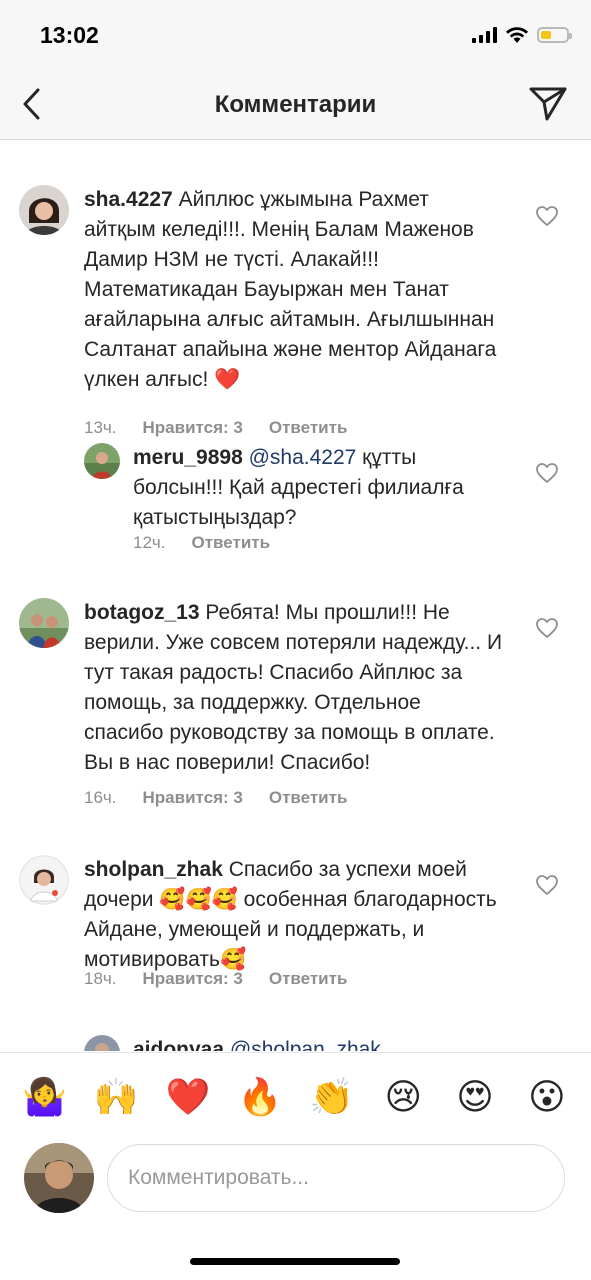 Image resolution: width=591 pixels, height=1280 pixels. Describe the element at coordinates (153, 869) in the screenshot. I see `comment-username: sholpan_zhak` at that location.